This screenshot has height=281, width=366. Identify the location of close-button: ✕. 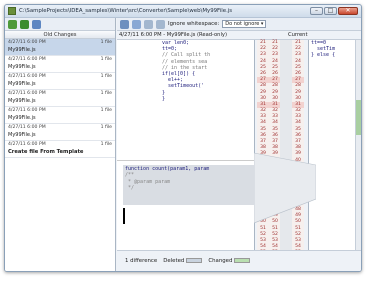
(348, 11).